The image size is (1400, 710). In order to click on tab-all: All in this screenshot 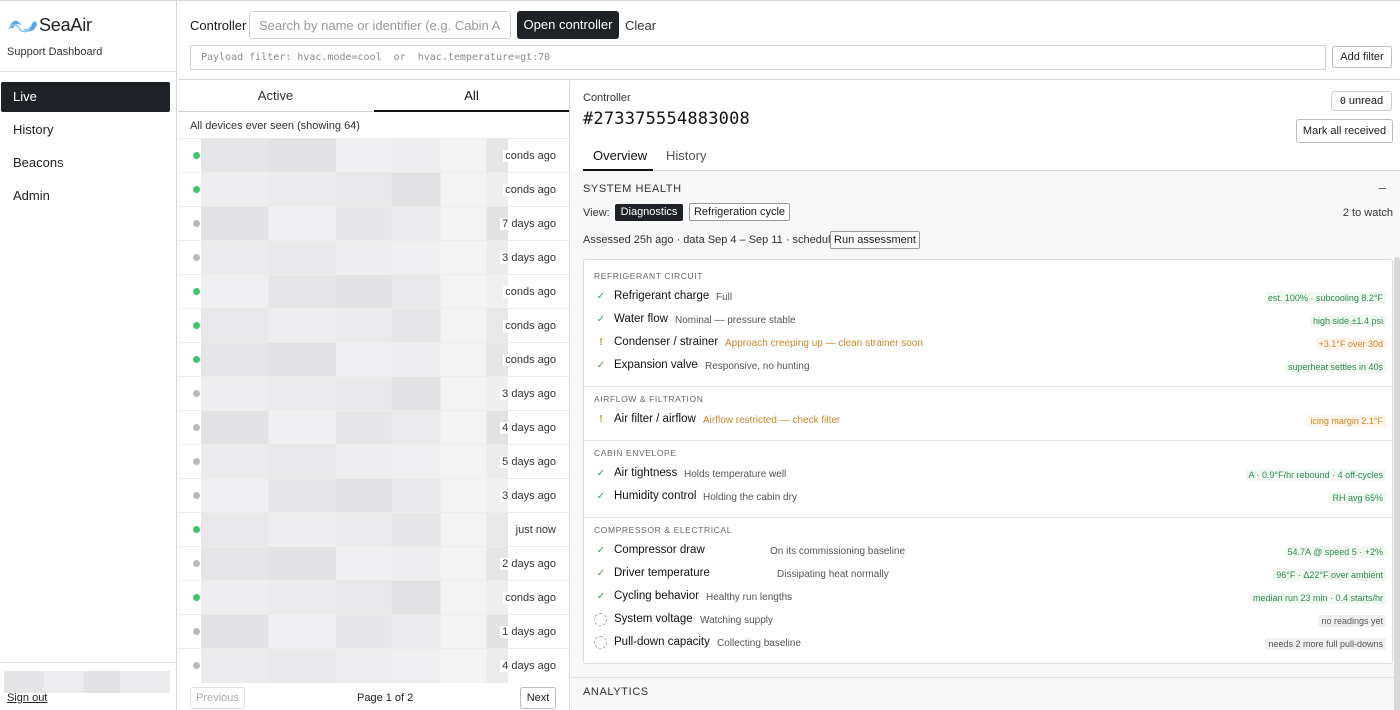, I will do `click(471, 96)`.